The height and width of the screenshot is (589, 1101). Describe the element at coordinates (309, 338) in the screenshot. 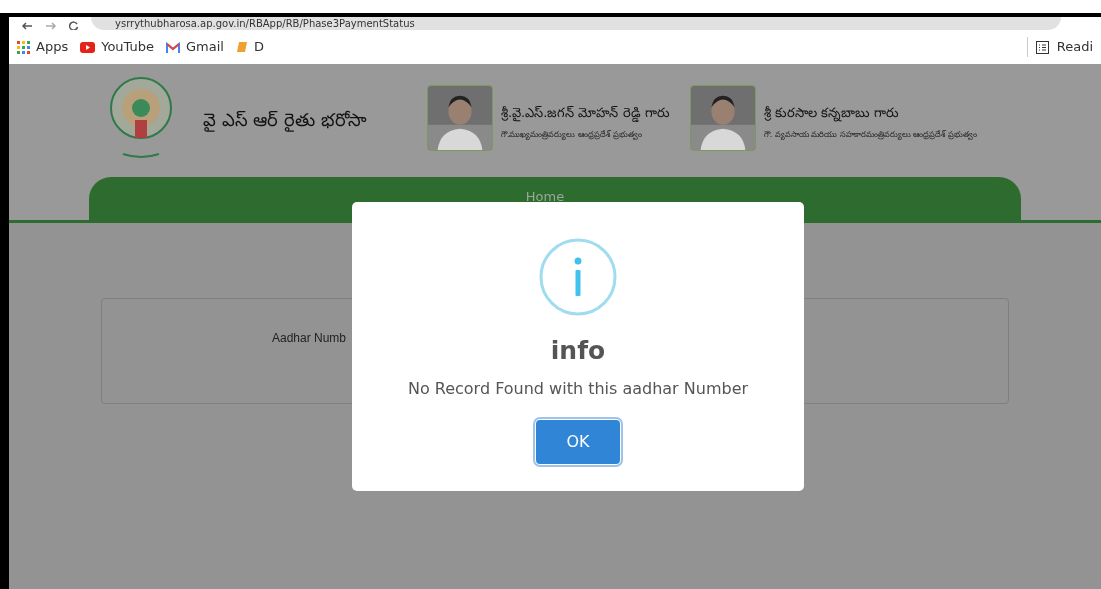

I see `field-label: Aadhar Numb` at that location.